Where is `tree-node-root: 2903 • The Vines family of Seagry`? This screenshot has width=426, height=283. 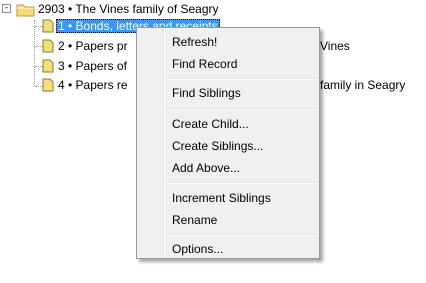
tree-node-root: 2903 • The Vines family of Seagry is located at coordinates (118, 9).